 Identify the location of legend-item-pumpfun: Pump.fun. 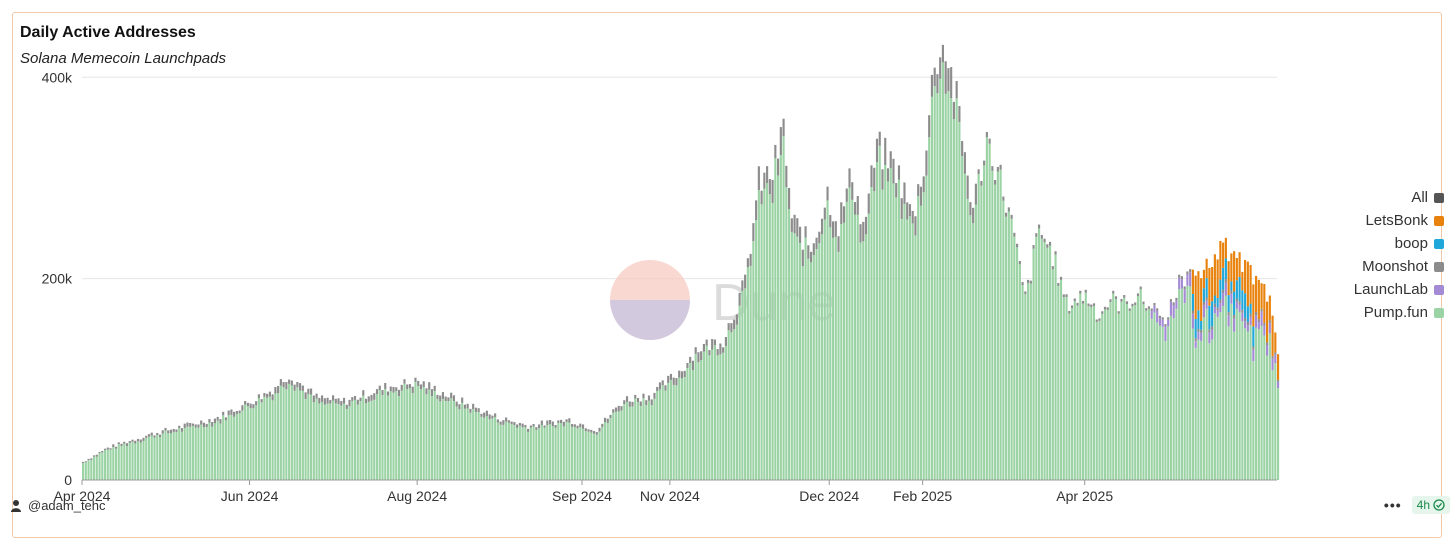
(1399, 312).